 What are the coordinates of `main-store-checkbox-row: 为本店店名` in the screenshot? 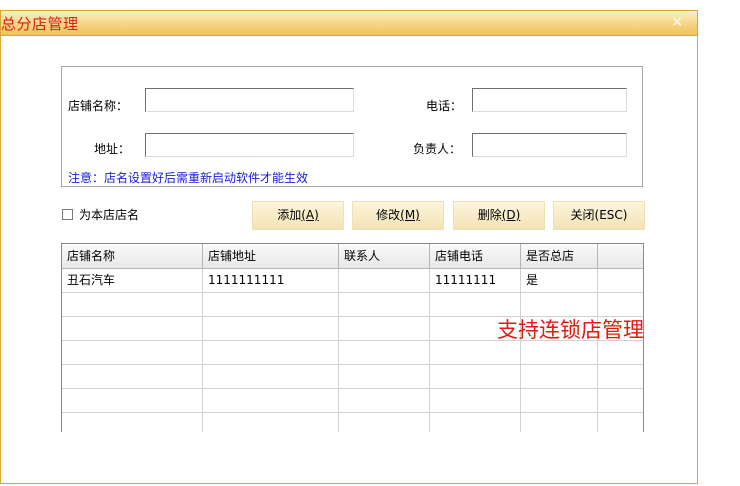 It's located at (100, 214).